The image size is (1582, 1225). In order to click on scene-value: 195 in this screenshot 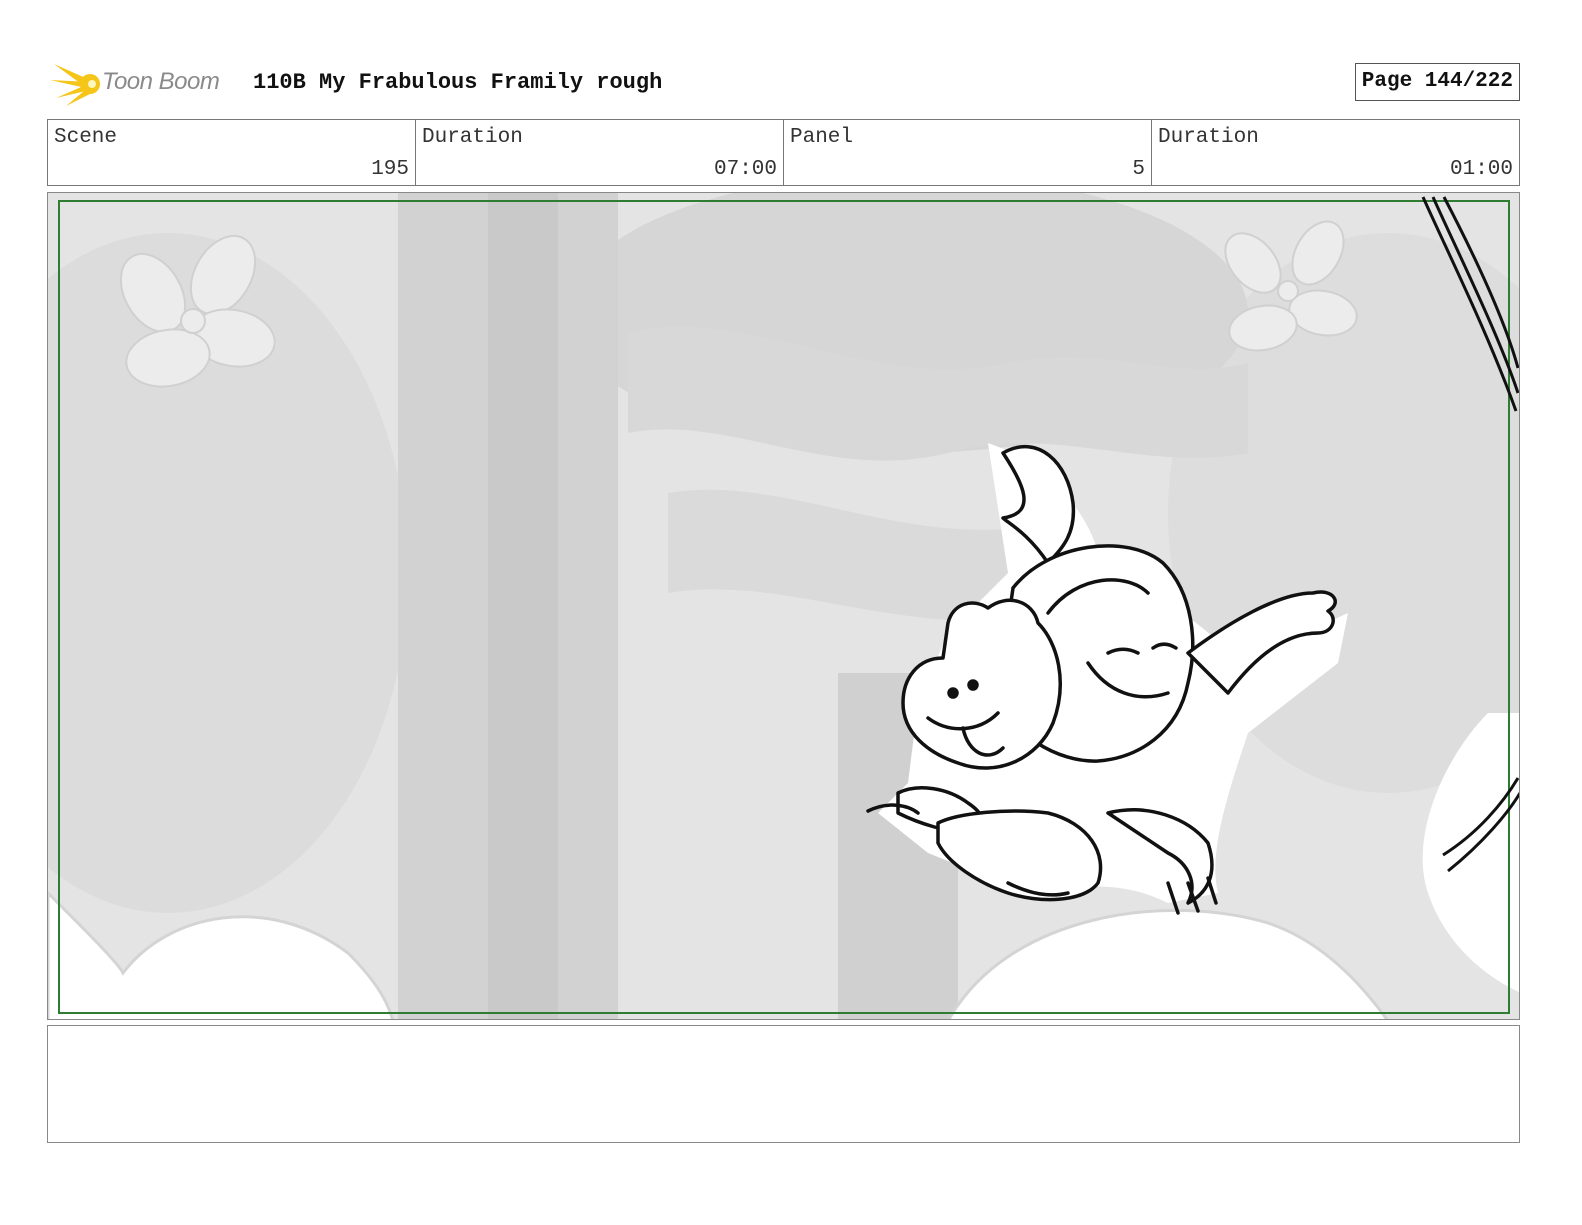, I will do `click(390, 169)`.